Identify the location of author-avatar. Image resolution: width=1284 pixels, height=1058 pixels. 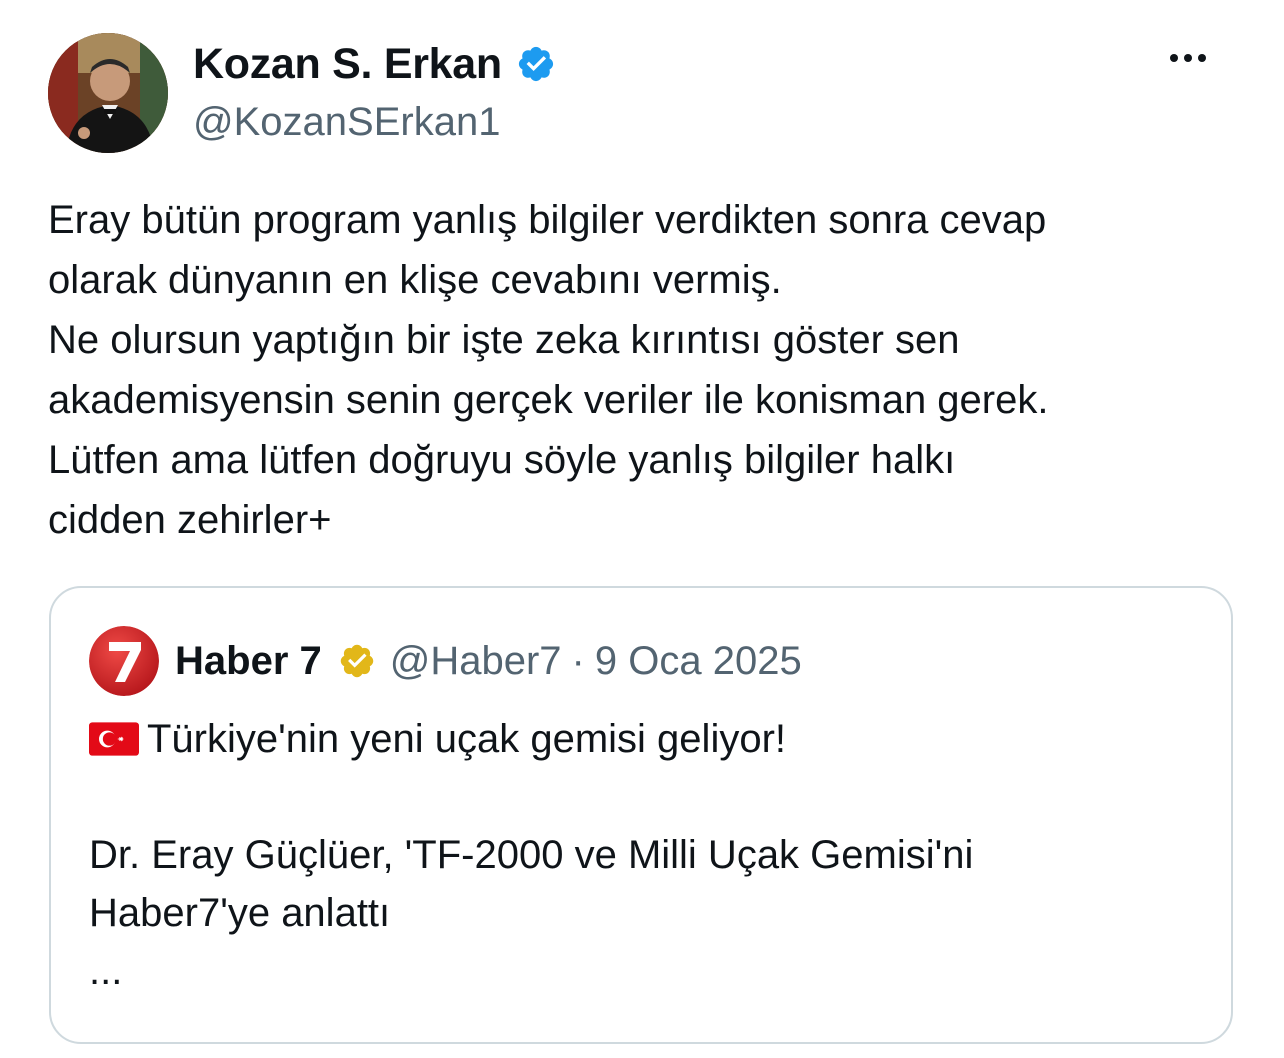
(108, 93).